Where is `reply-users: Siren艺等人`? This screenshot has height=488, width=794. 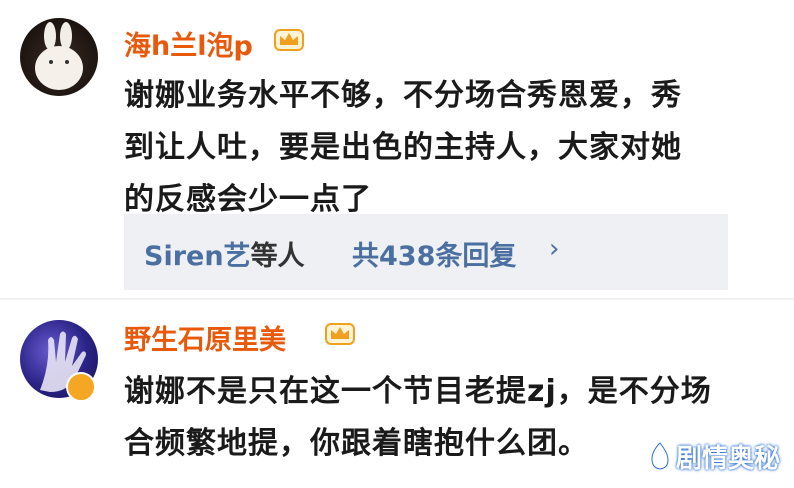 reply-users: Siren艺等人 is located at coordinates (224, 253).